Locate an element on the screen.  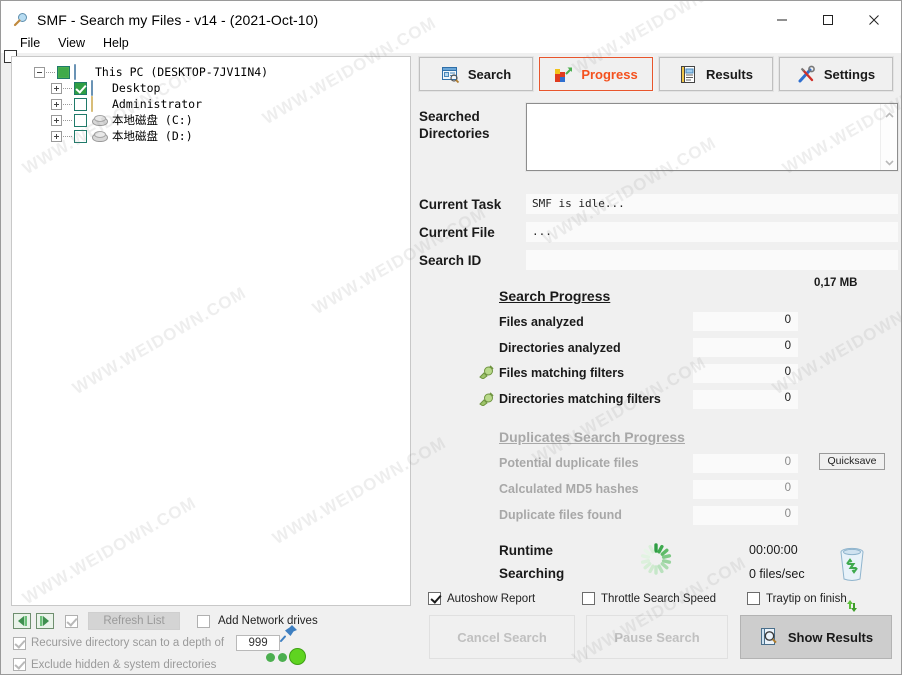
tree-node-this-pc: This PC (DESKTOP-7JV1IN4) is located at coordinates (222, 72).